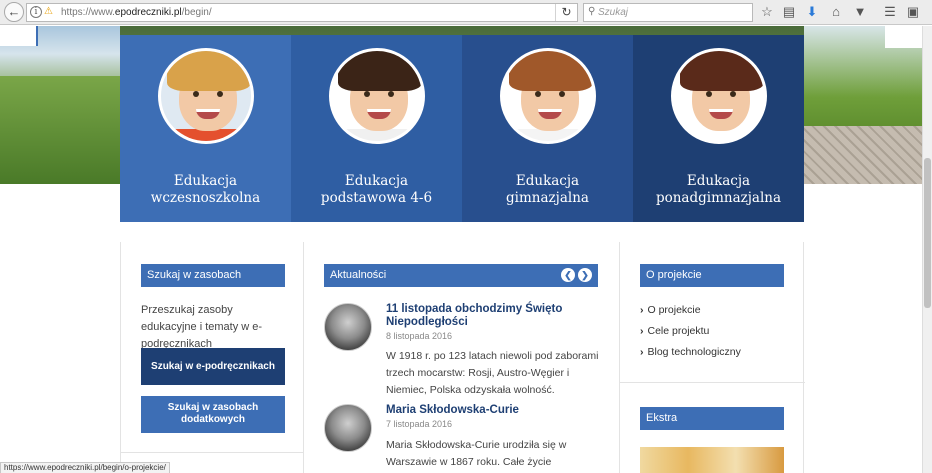  I want to click on scrollbar-thumb, so click(927, 233).